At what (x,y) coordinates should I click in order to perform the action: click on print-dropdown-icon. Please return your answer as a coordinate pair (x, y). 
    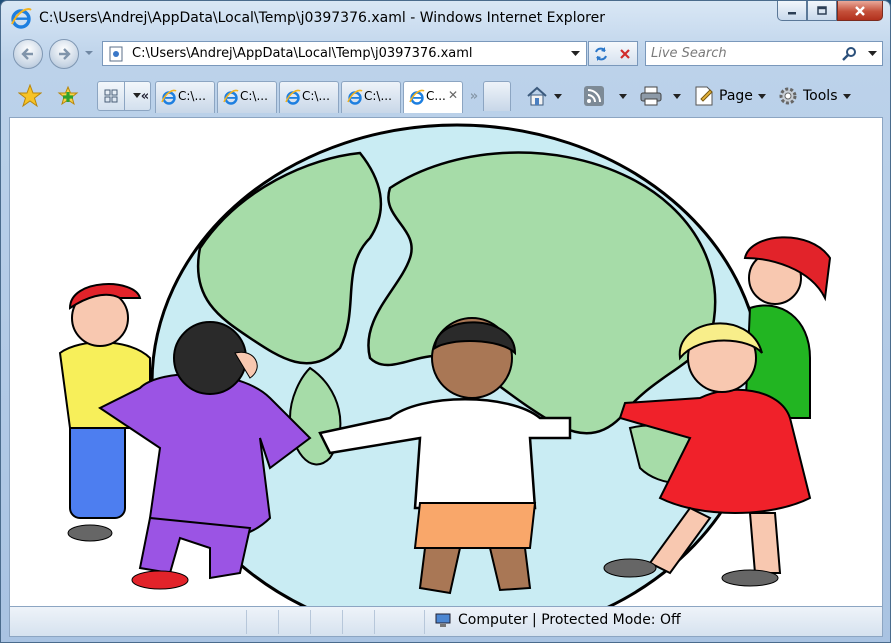
    Looking at the image, I should click on (677, 96).